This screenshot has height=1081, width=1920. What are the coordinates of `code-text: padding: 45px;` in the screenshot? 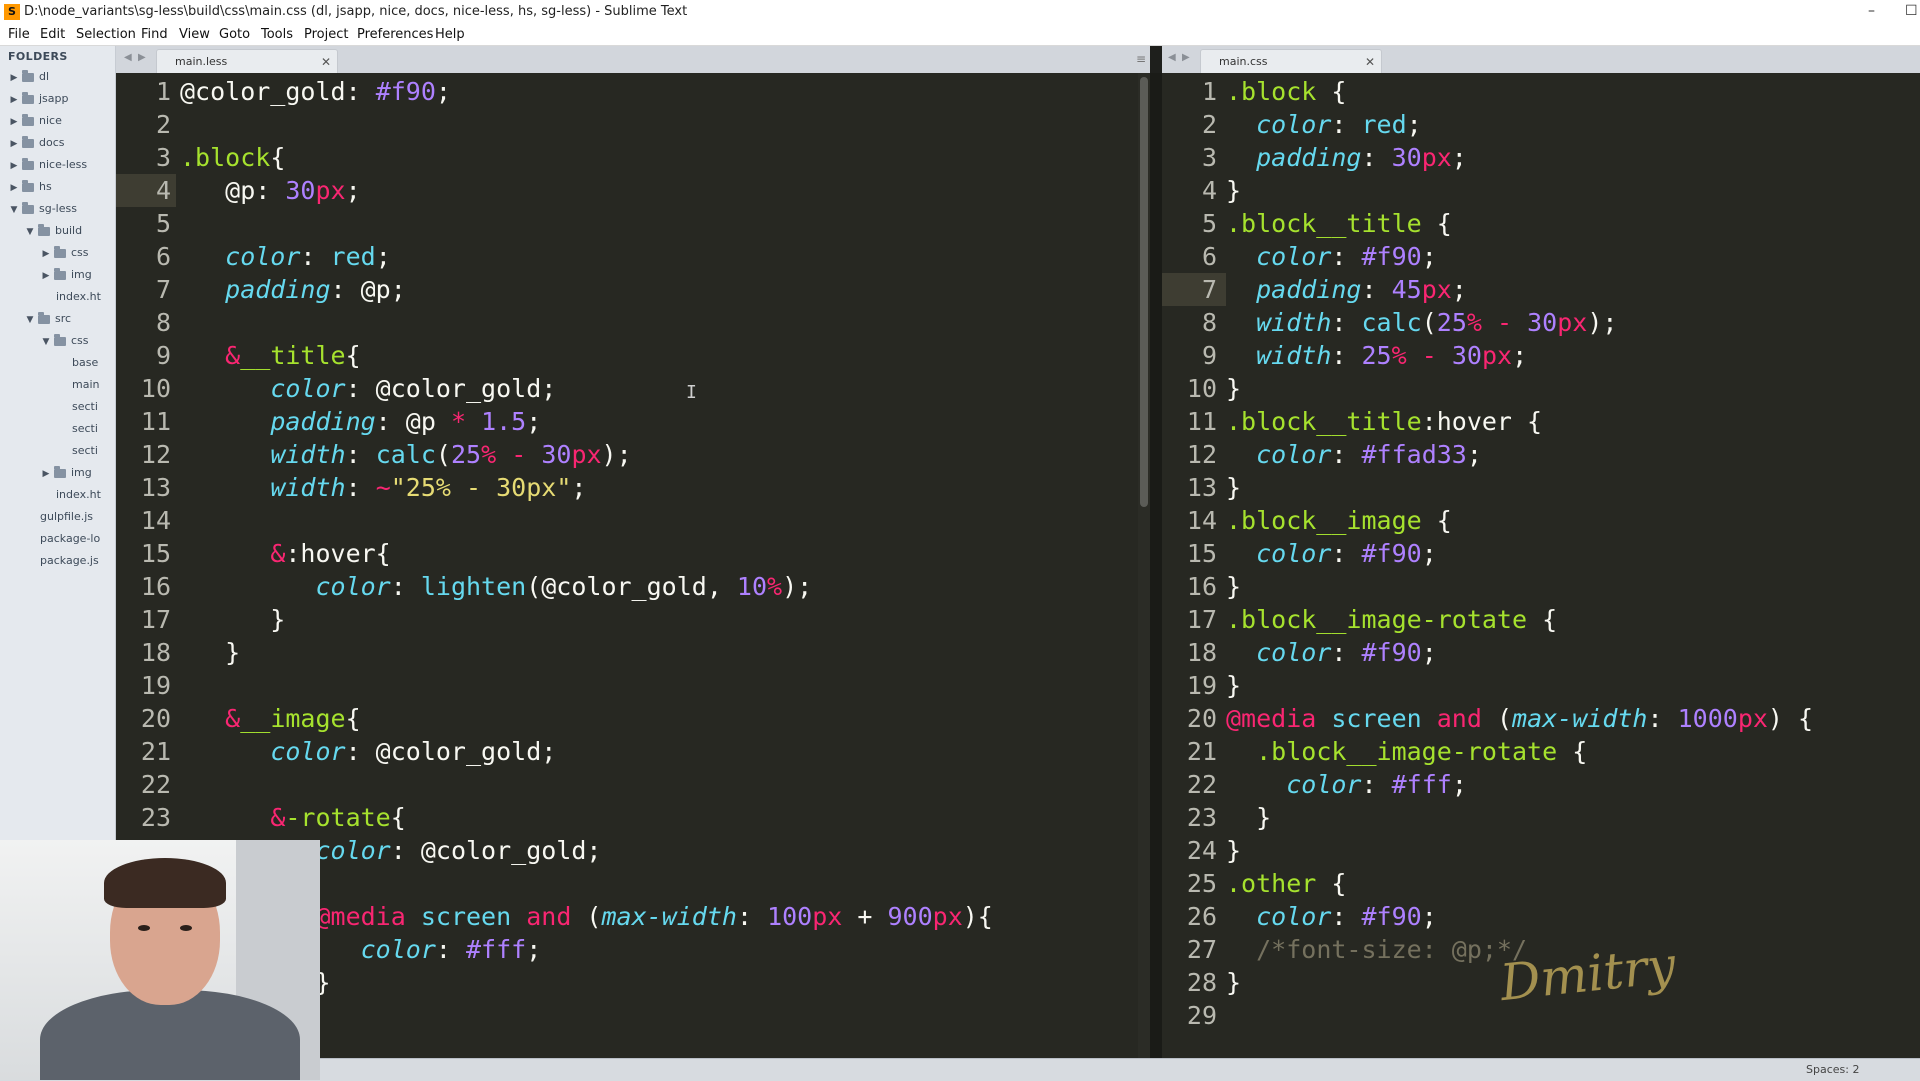 It's located at (1346, 289).